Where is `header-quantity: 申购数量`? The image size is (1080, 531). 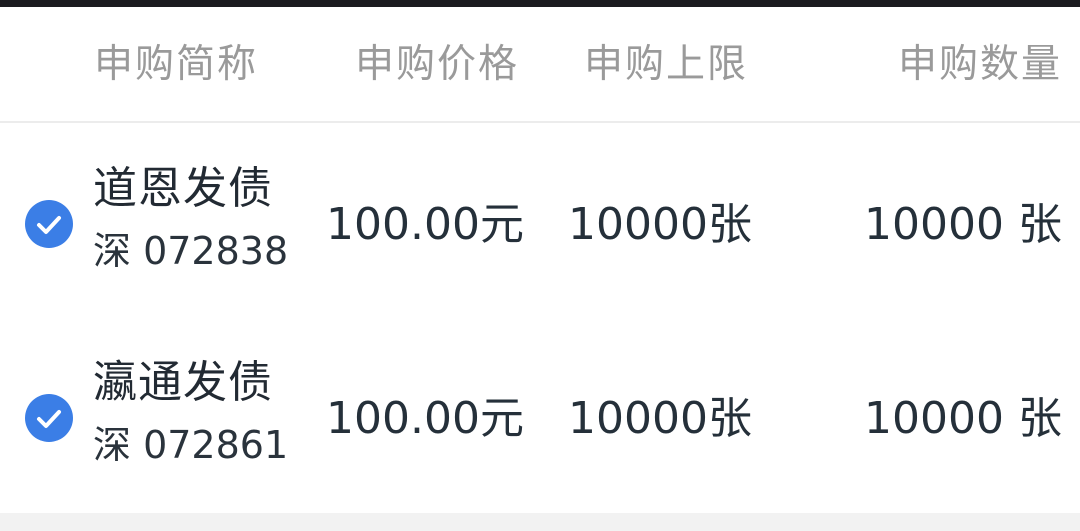 header-quantity: 申购数量 is located at coordinates (979, 64).